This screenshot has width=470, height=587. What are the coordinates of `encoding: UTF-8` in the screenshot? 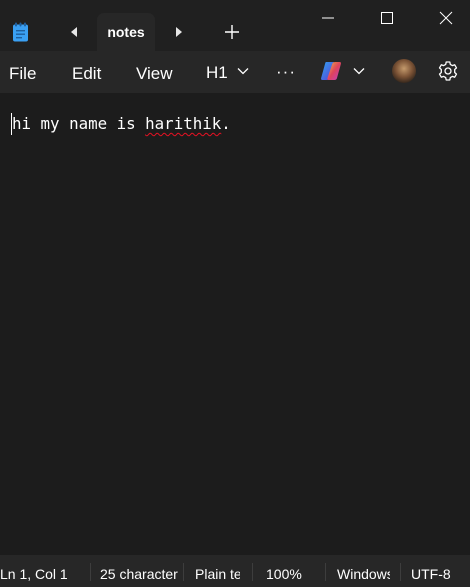 It's located at (440, 571).